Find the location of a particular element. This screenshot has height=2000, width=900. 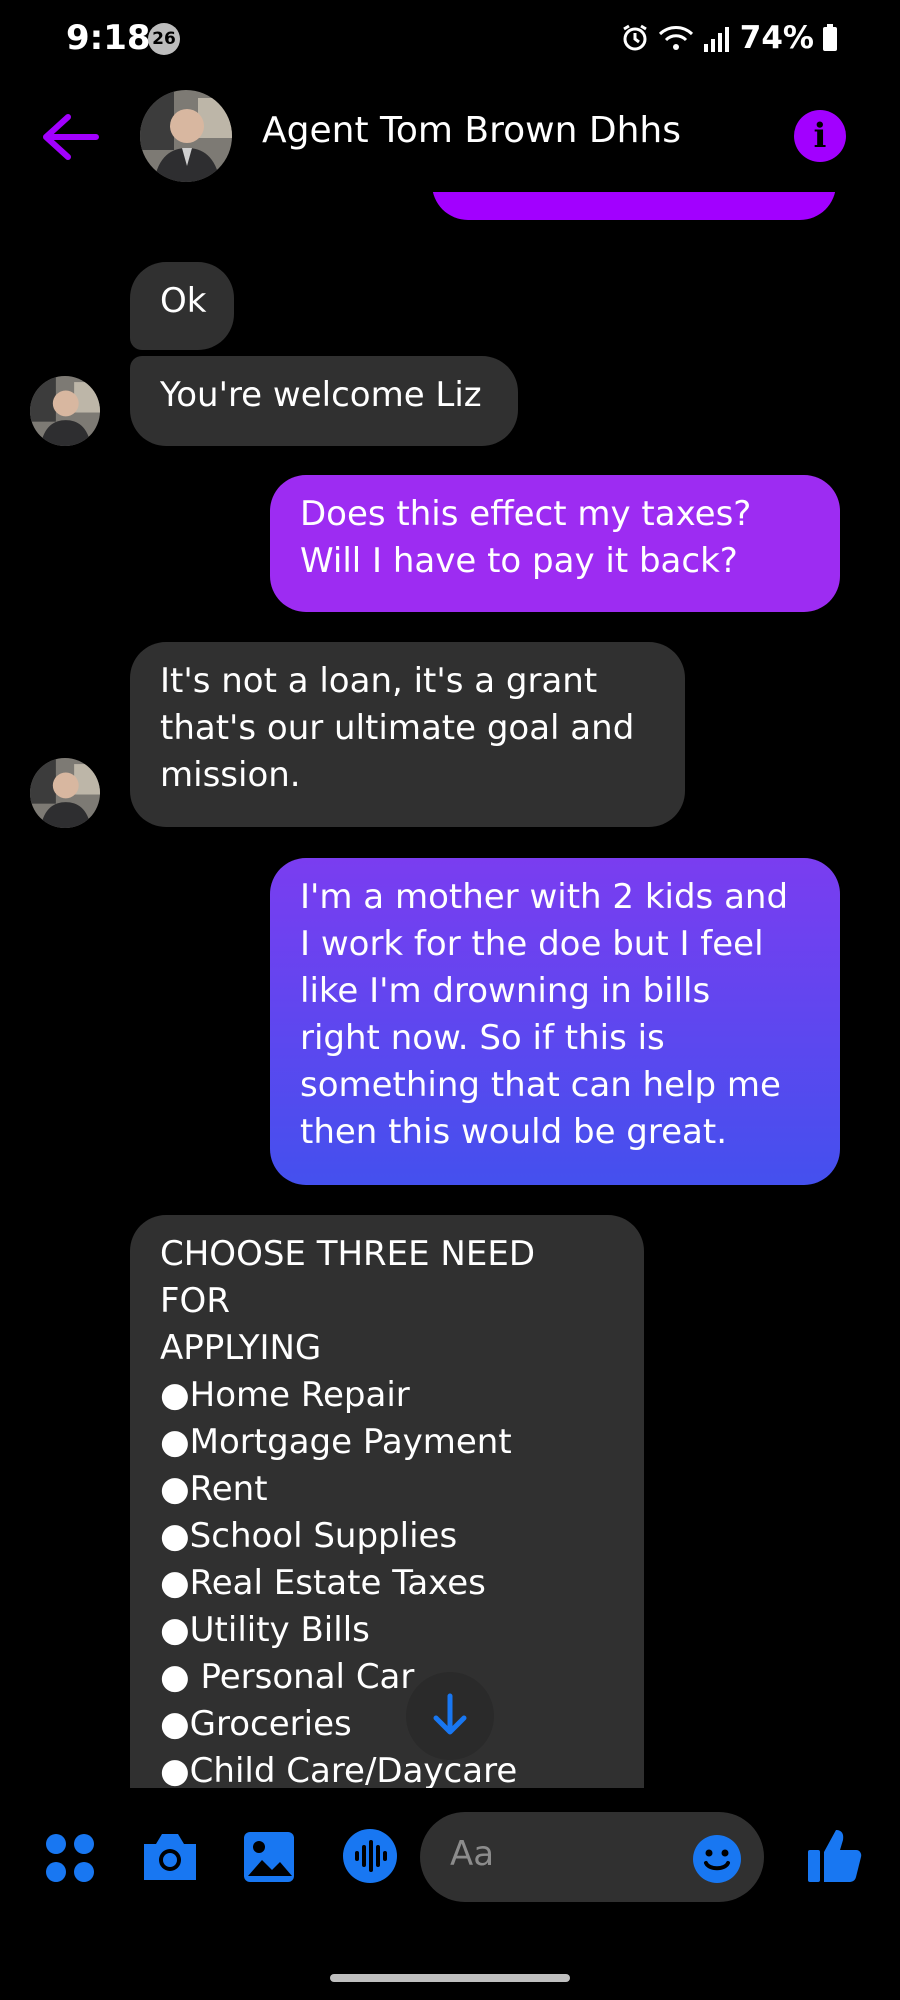

message-bubble: Ok is located at coordinates (182, 306).